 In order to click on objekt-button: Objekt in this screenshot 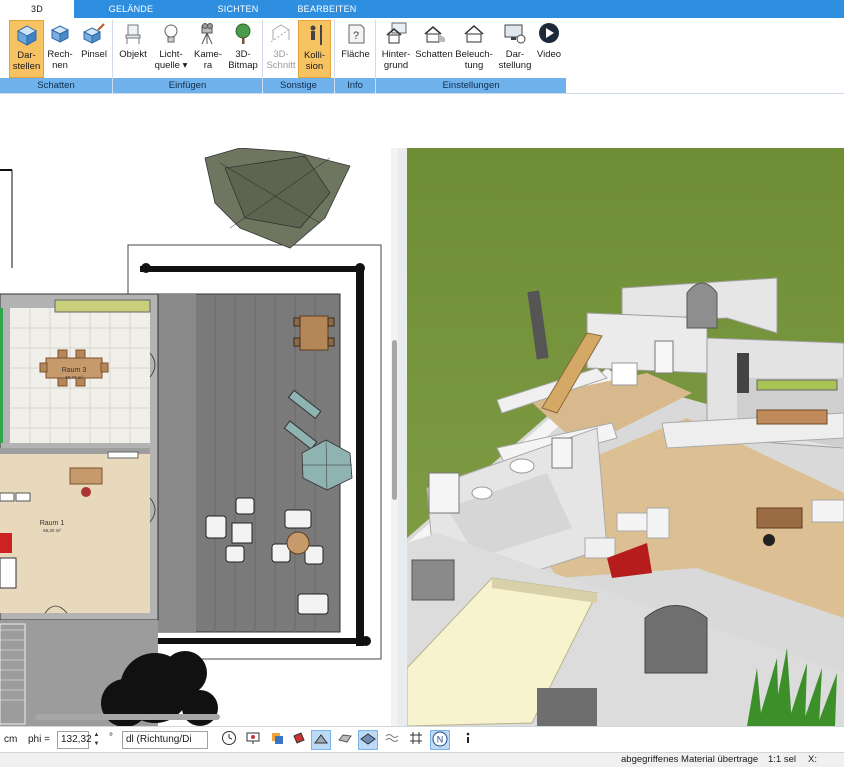, I will do `click(133, 49)`.